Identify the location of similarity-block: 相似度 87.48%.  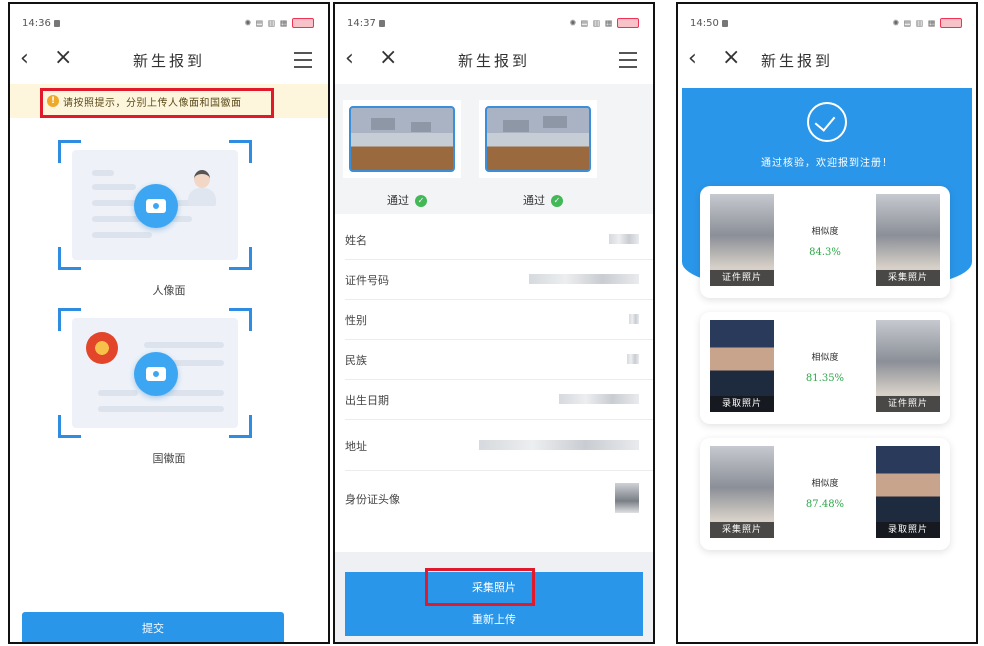
(825, 494).